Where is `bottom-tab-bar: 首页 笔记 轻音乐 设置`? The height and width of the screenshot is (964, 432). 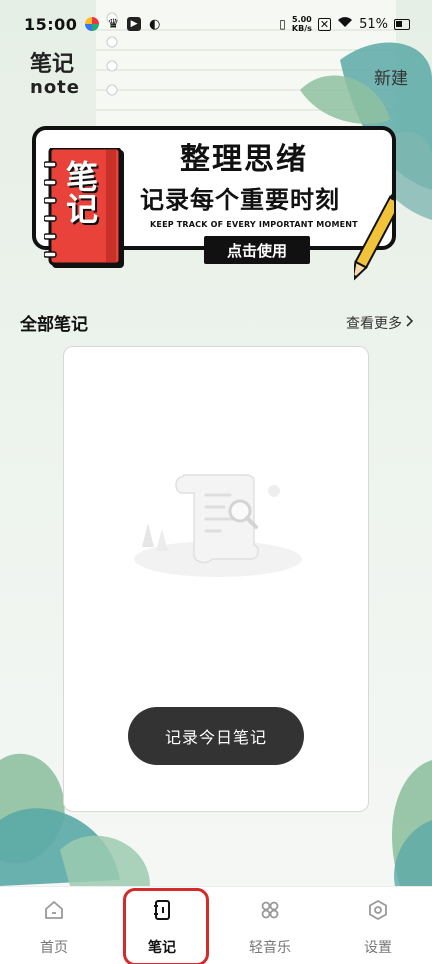 bottom-tab-bar: 首页 笔记 轻音乐 设置 is located at coordinates (216, 925).